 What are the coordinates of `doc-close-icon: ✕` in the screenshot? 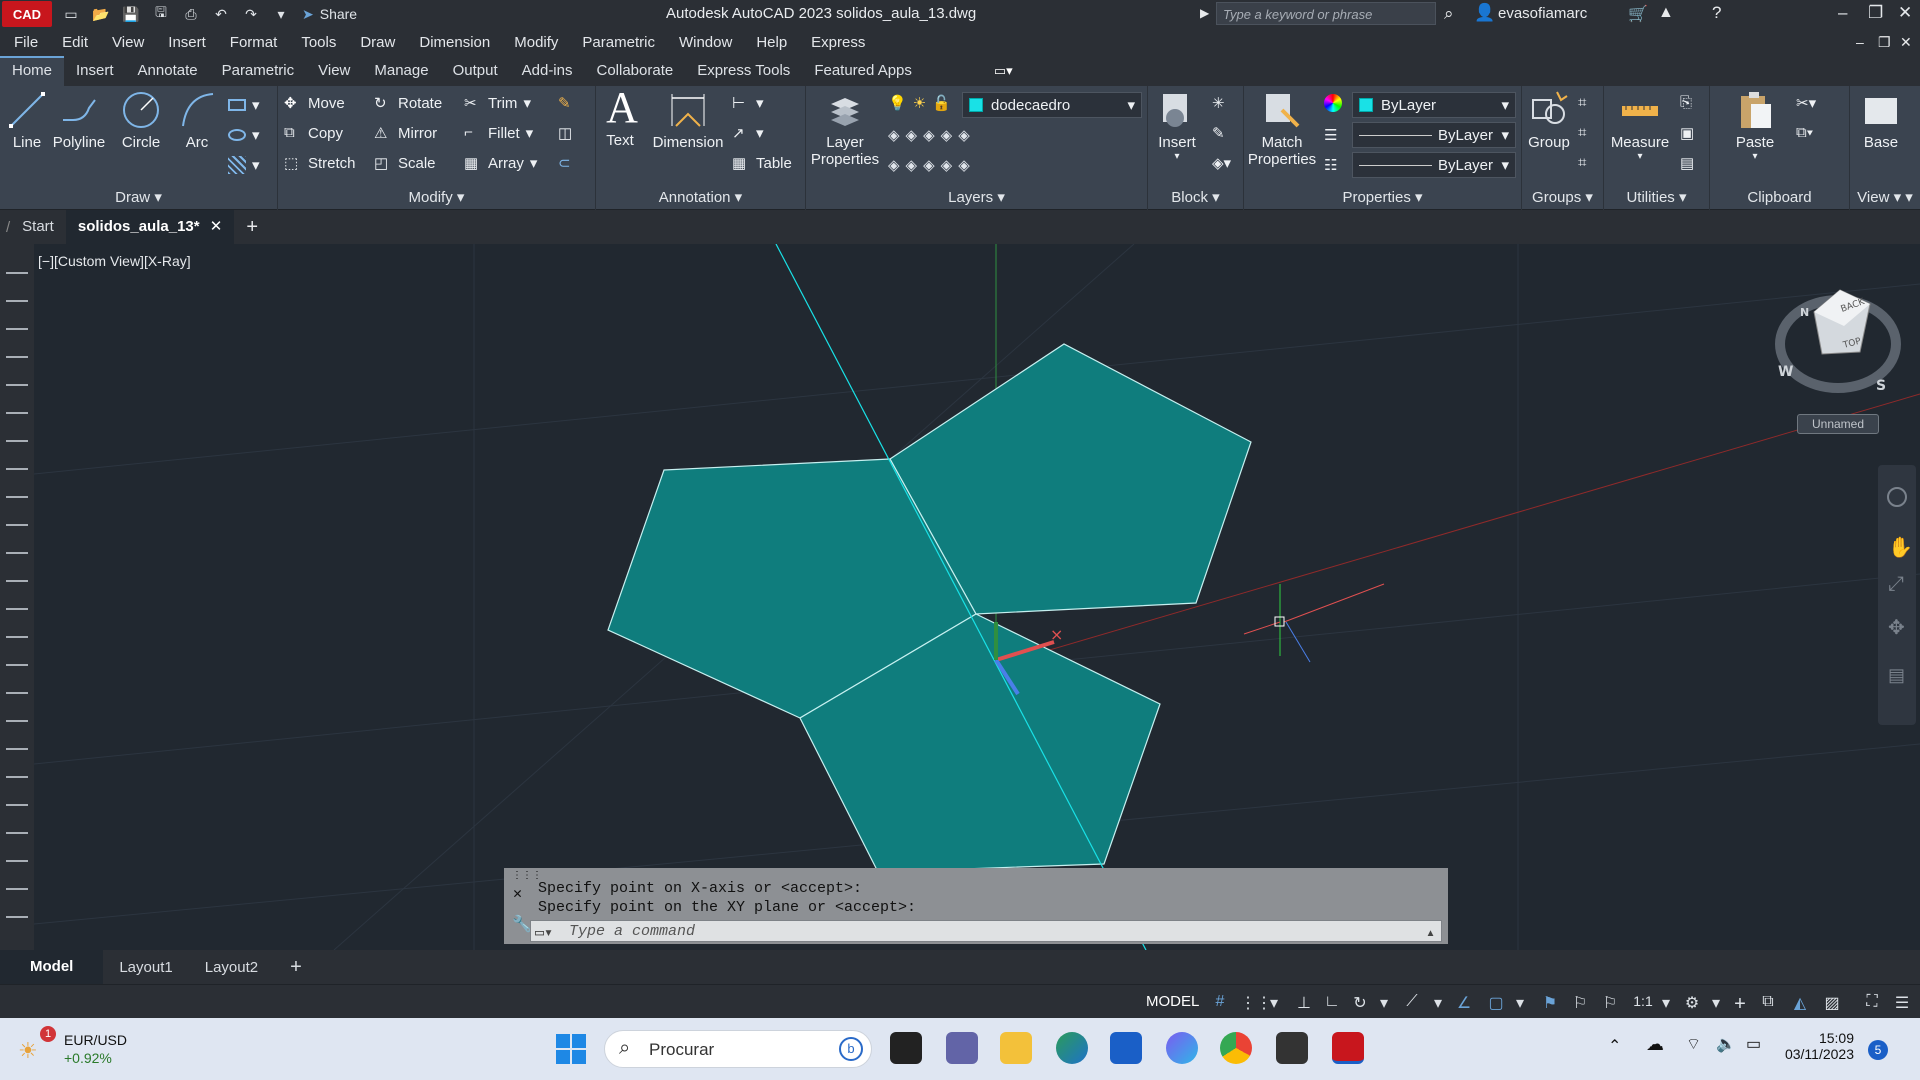 It's located at (1906, 42).